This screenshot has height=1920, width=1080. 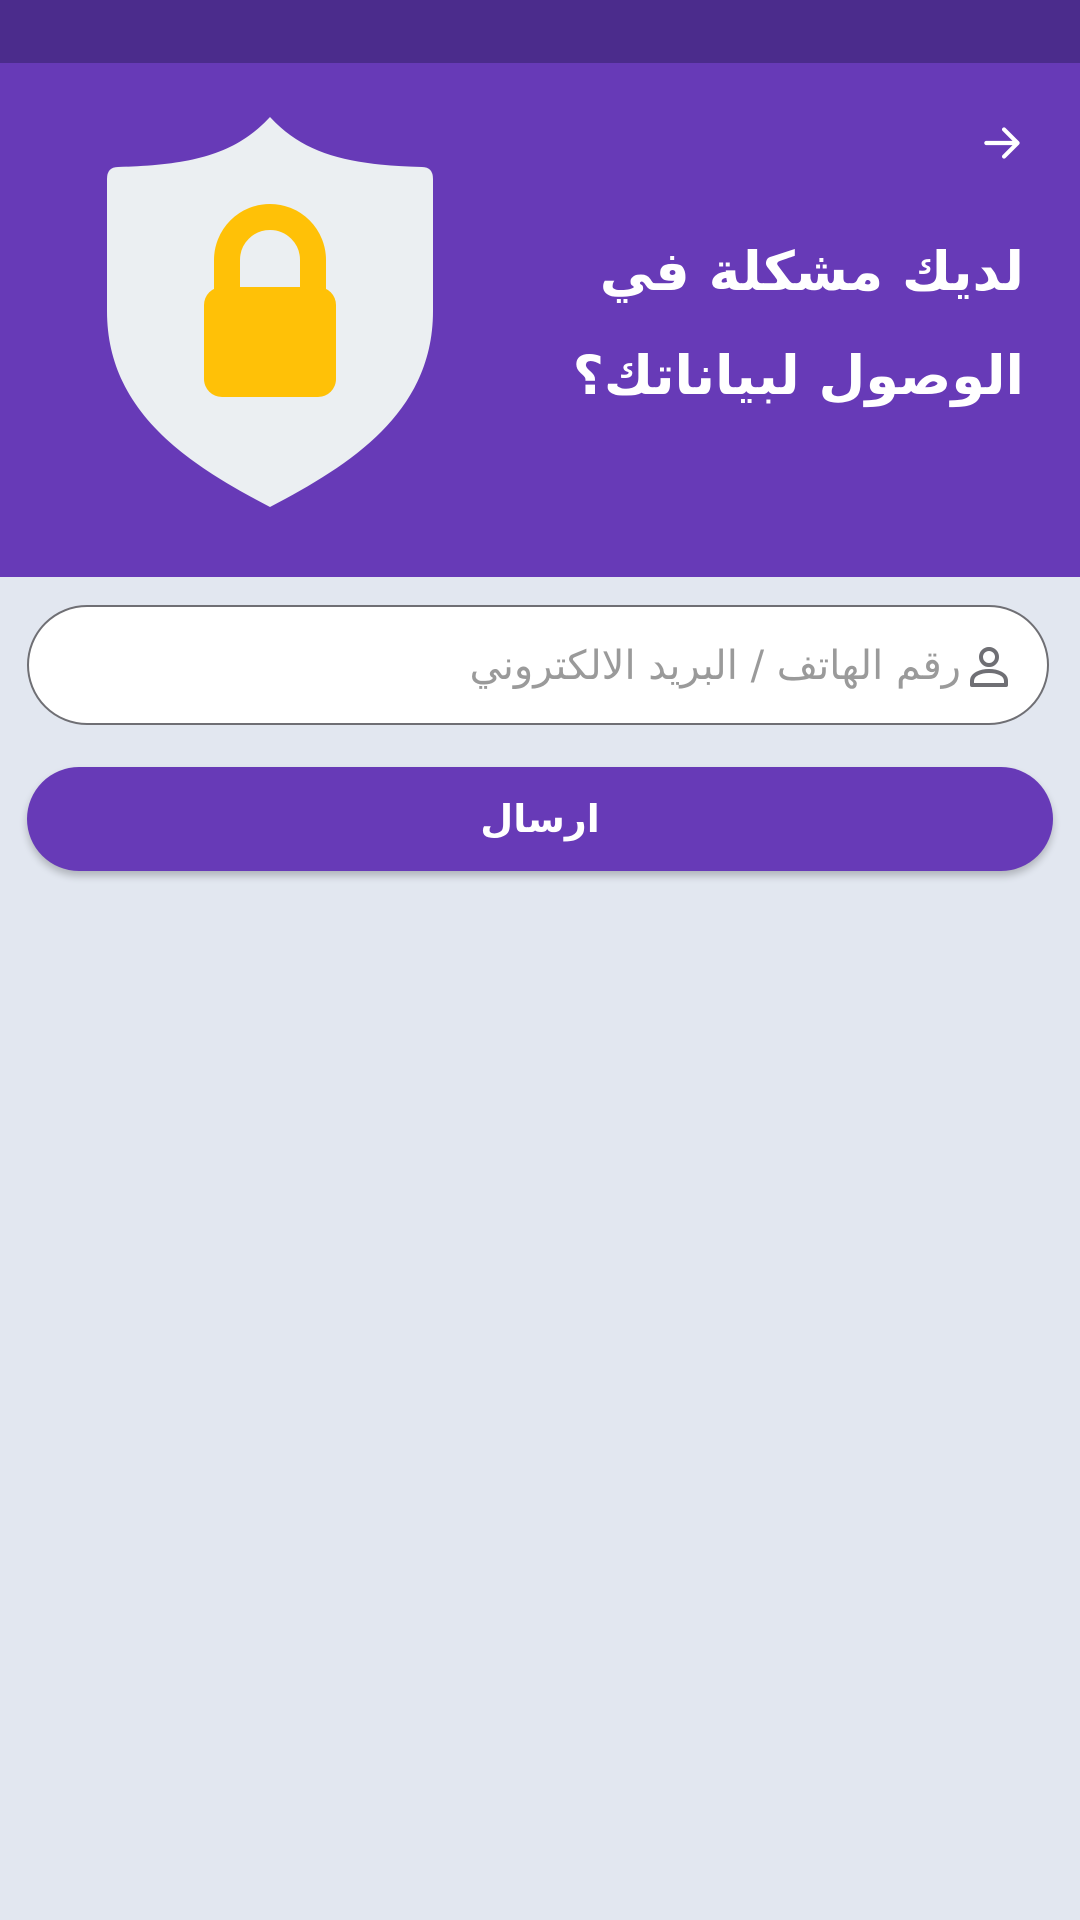 What do you see at coordinates (811, 271) in the screenshot?
I see `title-line-1: لديك مشكلة في` at bounding box center [811, 271].